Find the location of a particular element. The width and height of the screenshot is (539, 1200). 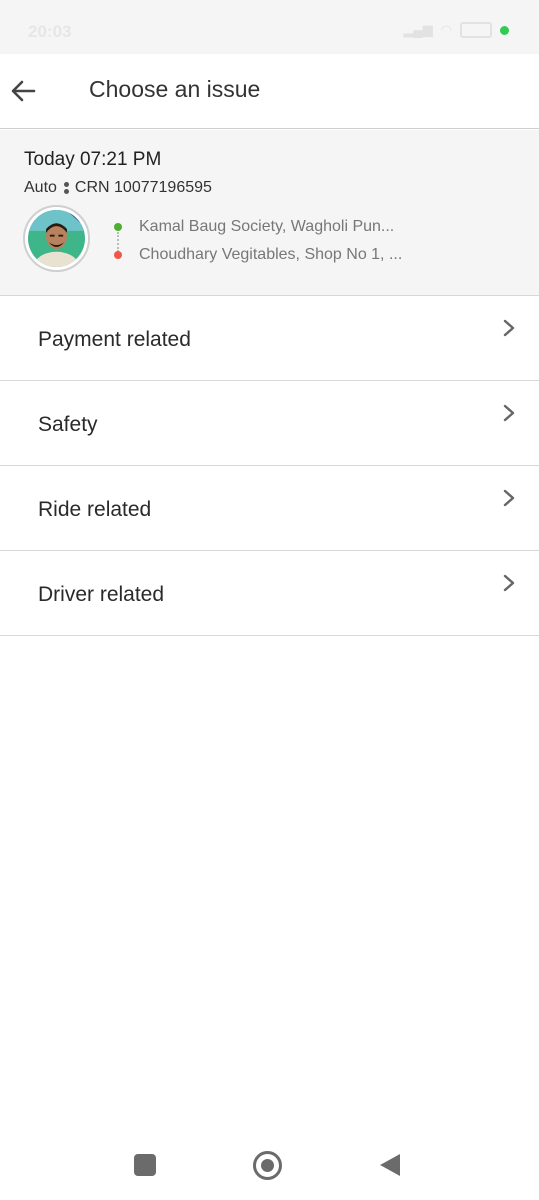

arrow-left-icon is located at coordinates (23, 91).